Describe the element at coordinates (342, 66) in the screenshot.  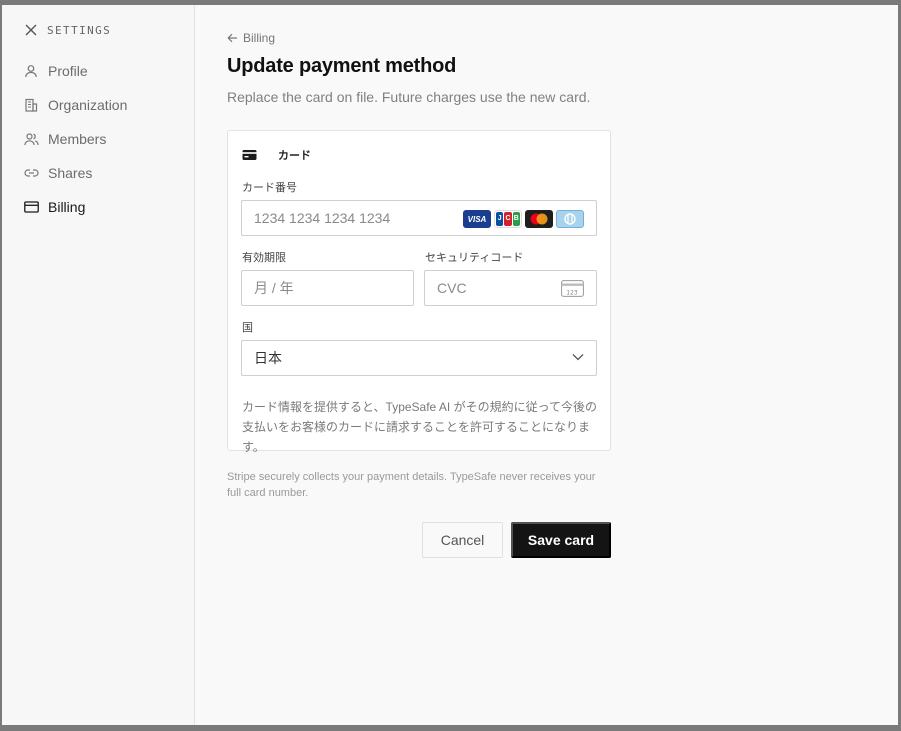
I see `page-title: Update payment method` at that location.